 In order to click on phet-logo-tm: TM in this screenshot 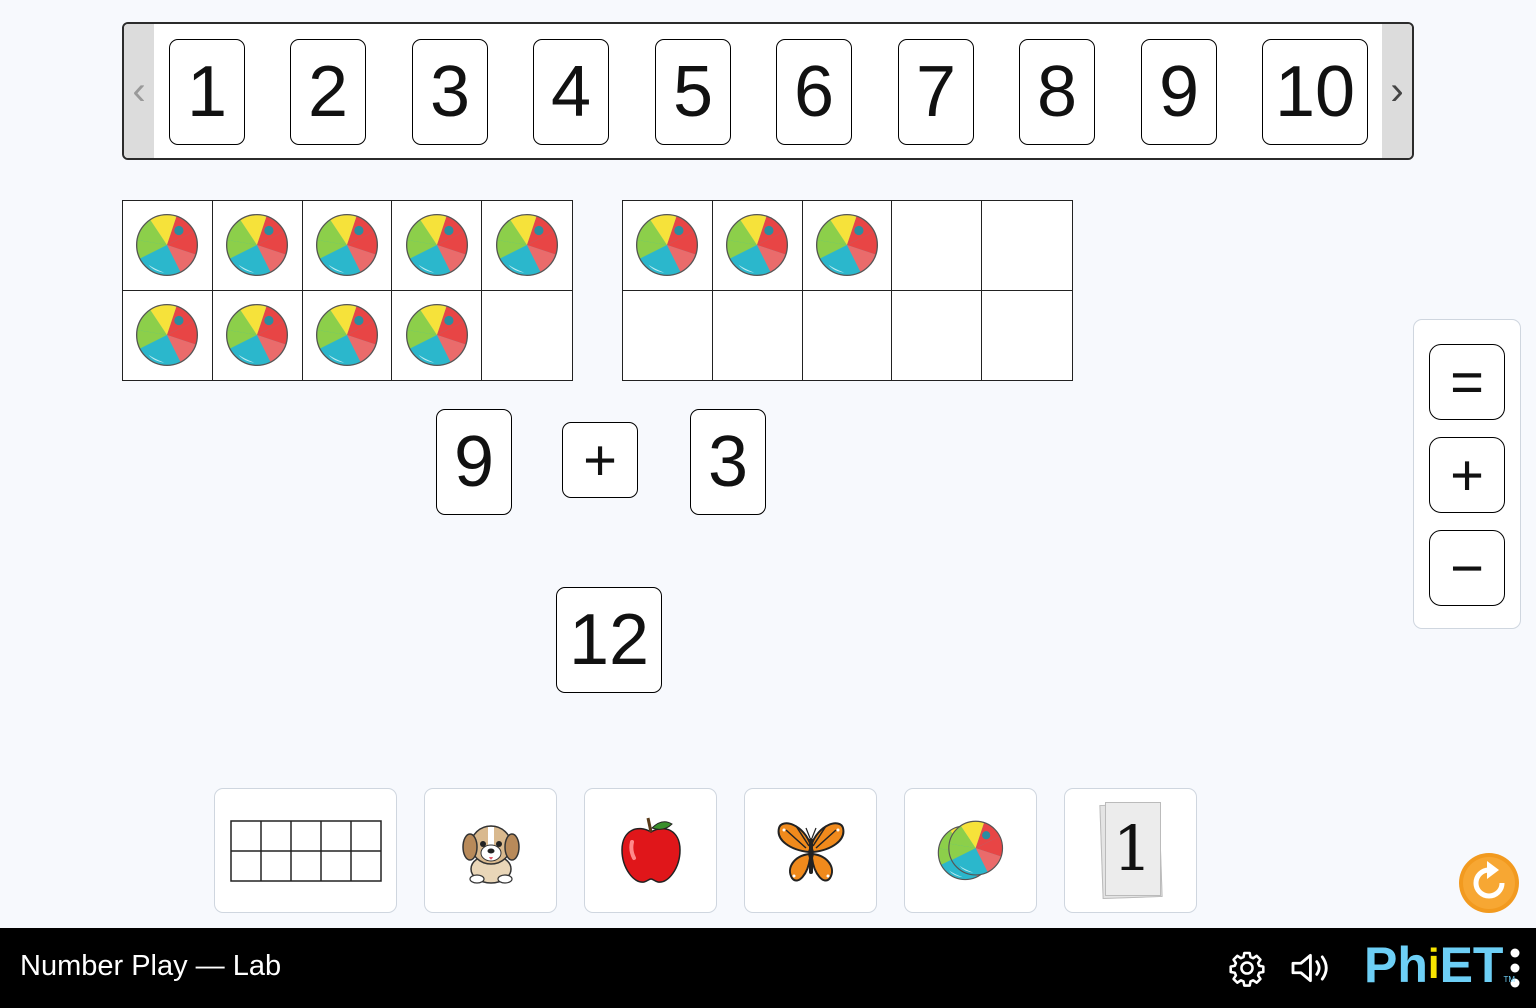, I will do `click(1509, 979)`.